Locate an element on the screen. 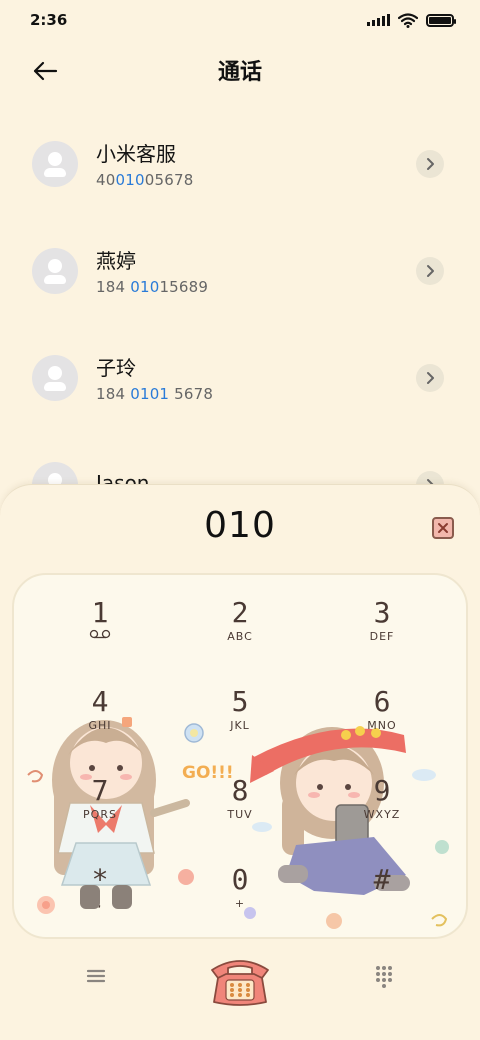 The height and width of the screenshot is (1040, 480). call-button is located at coordinates (240, 978).